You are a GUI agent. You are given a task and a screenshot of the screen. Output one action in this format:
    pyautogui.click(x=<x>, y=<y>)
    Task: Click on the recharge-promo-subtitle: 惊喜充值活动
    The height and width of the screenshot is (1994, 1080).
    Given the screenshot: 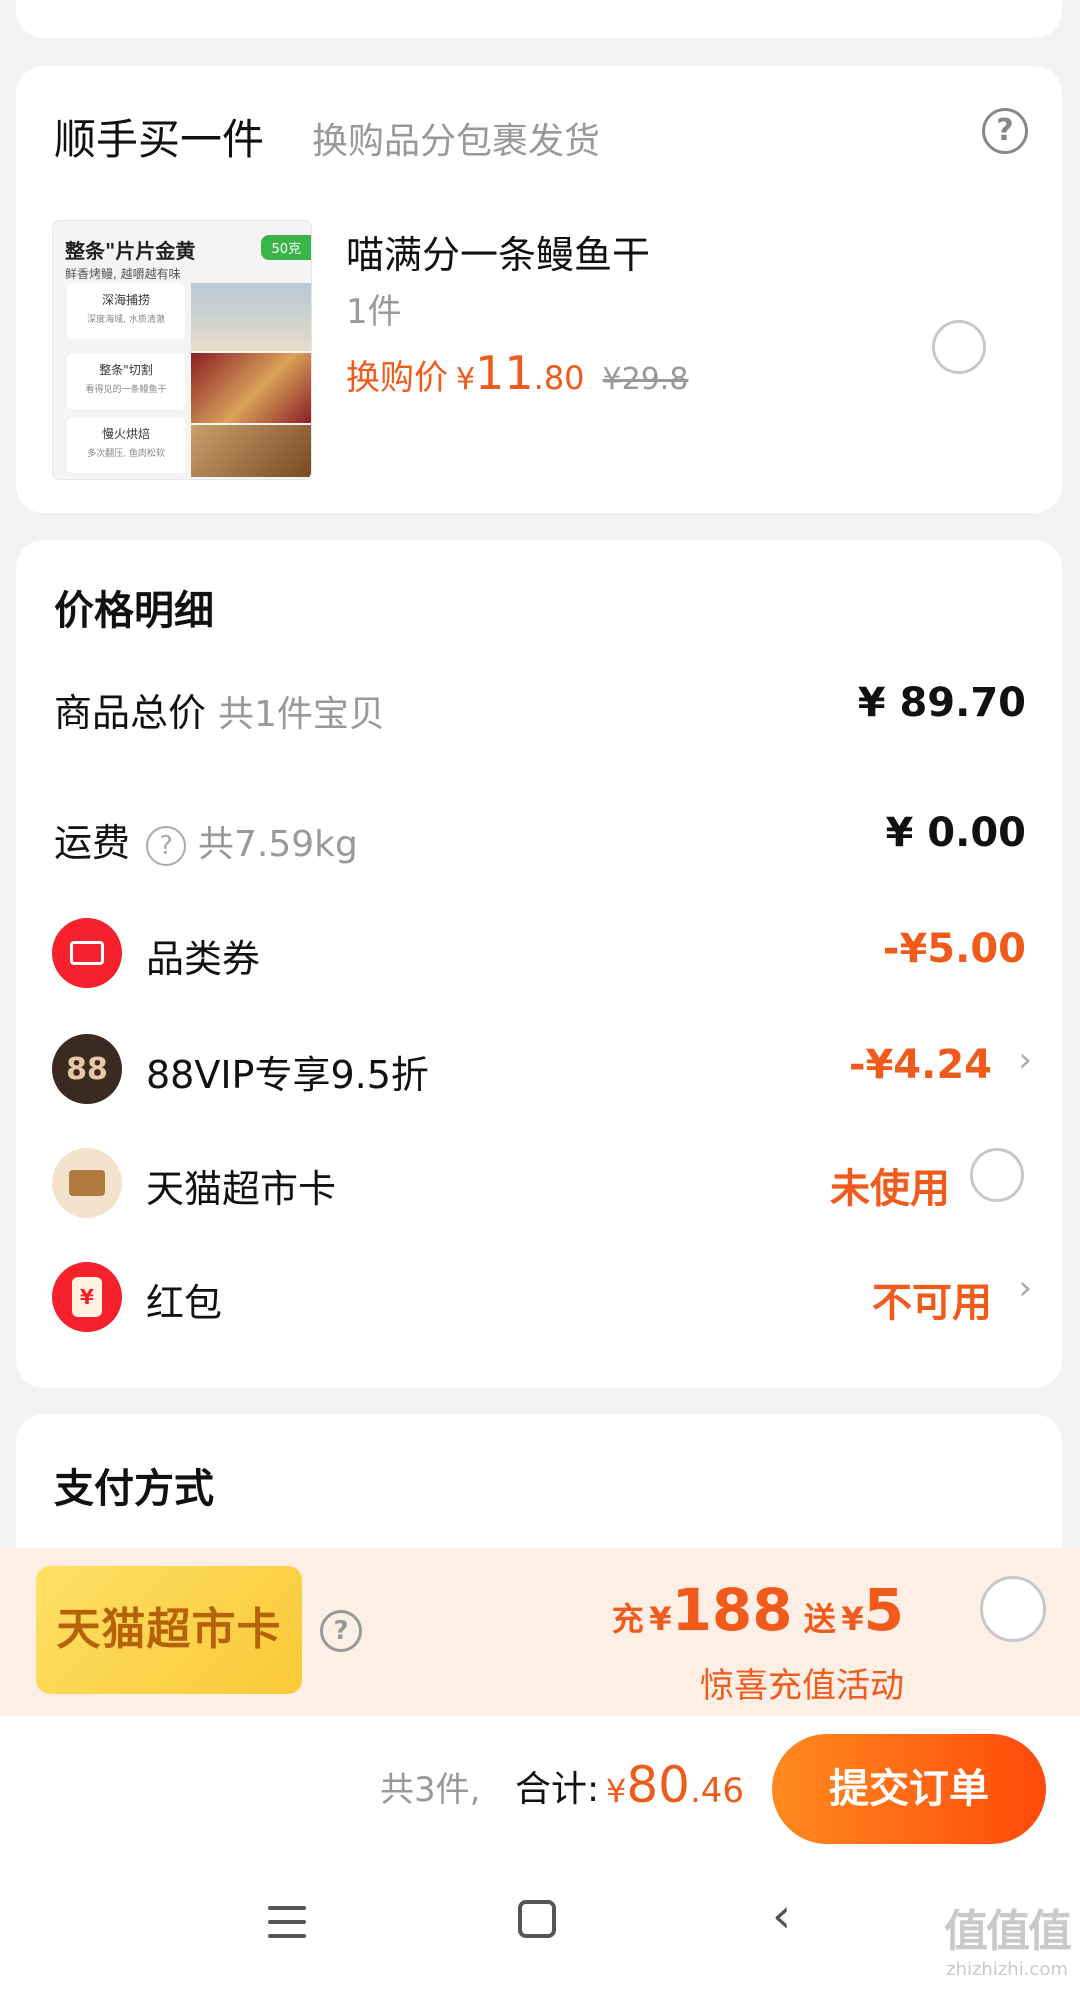 What is the action you would take?
    pyautogui.click(x=802, y=1686)
    